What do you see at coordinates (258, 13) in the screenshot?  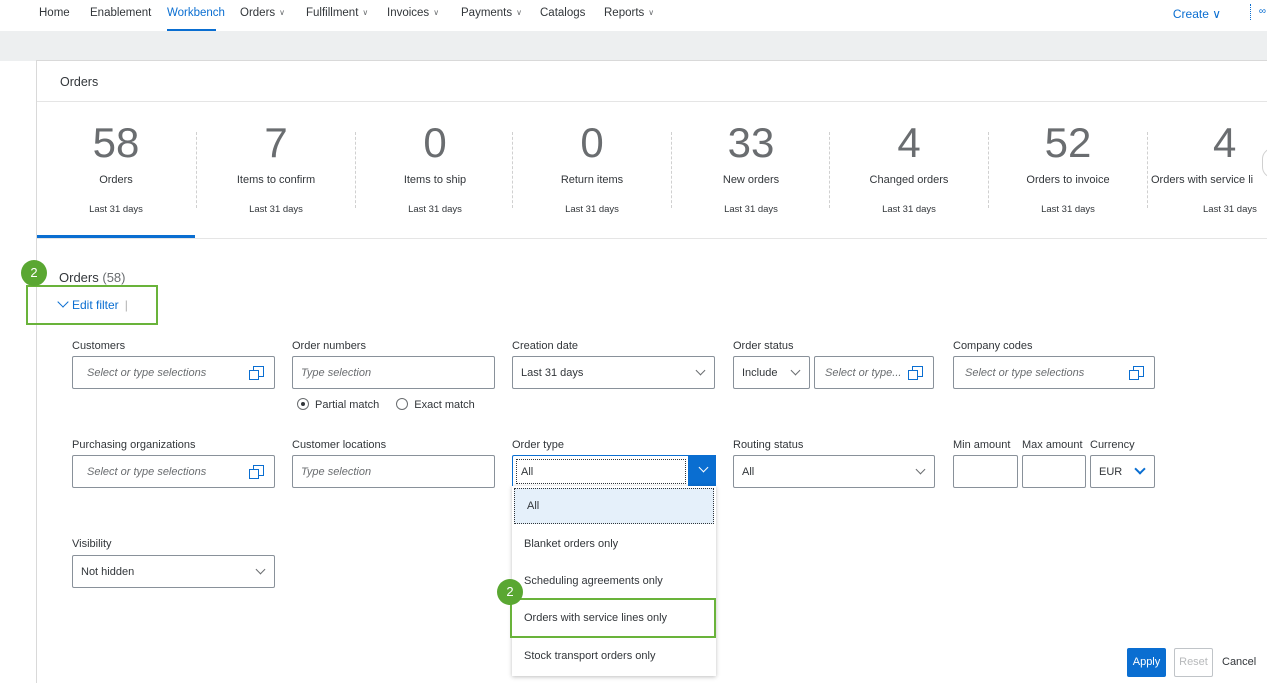 I see `nav-orders-label: Orders` at bounding box center [258, 13].